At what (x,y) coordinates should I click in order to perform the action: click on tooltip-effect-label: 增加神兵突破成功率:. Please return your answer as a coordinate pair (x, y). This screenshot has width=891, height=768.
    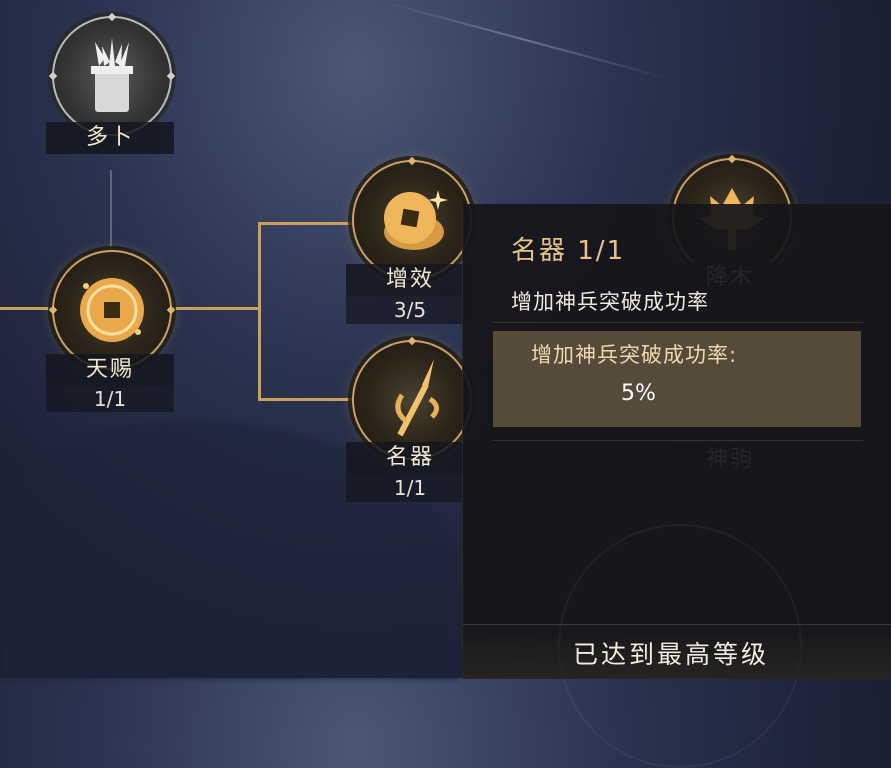
    Looking at the image, I should click on (634, 355).